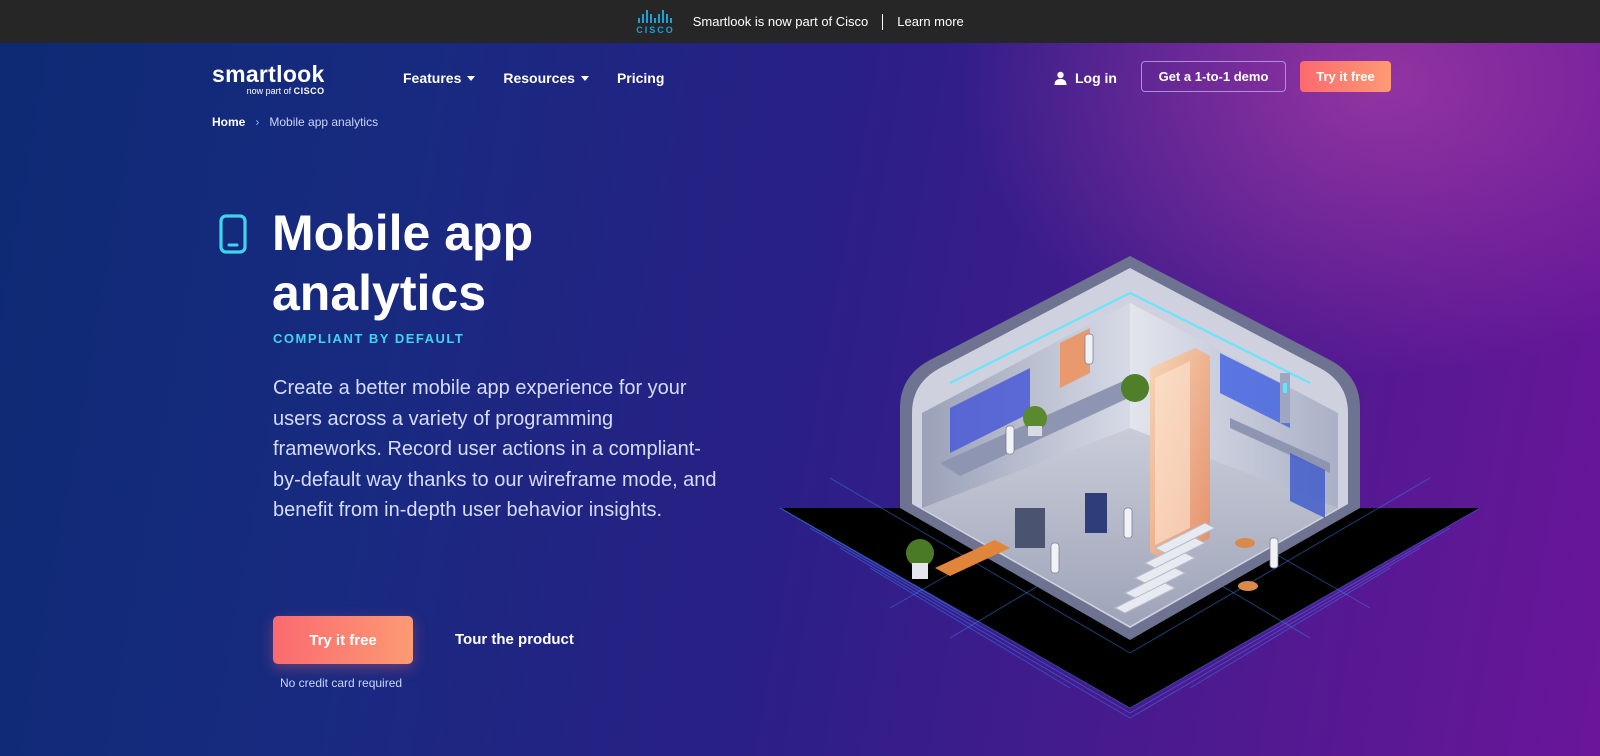 Image resolution: width=1600 pixels, height=756 pixels. What do you see at coordinates (228, 122) in the screenshot?
I see `breadcrumb-home: Home` at bounding box center [228, 122].